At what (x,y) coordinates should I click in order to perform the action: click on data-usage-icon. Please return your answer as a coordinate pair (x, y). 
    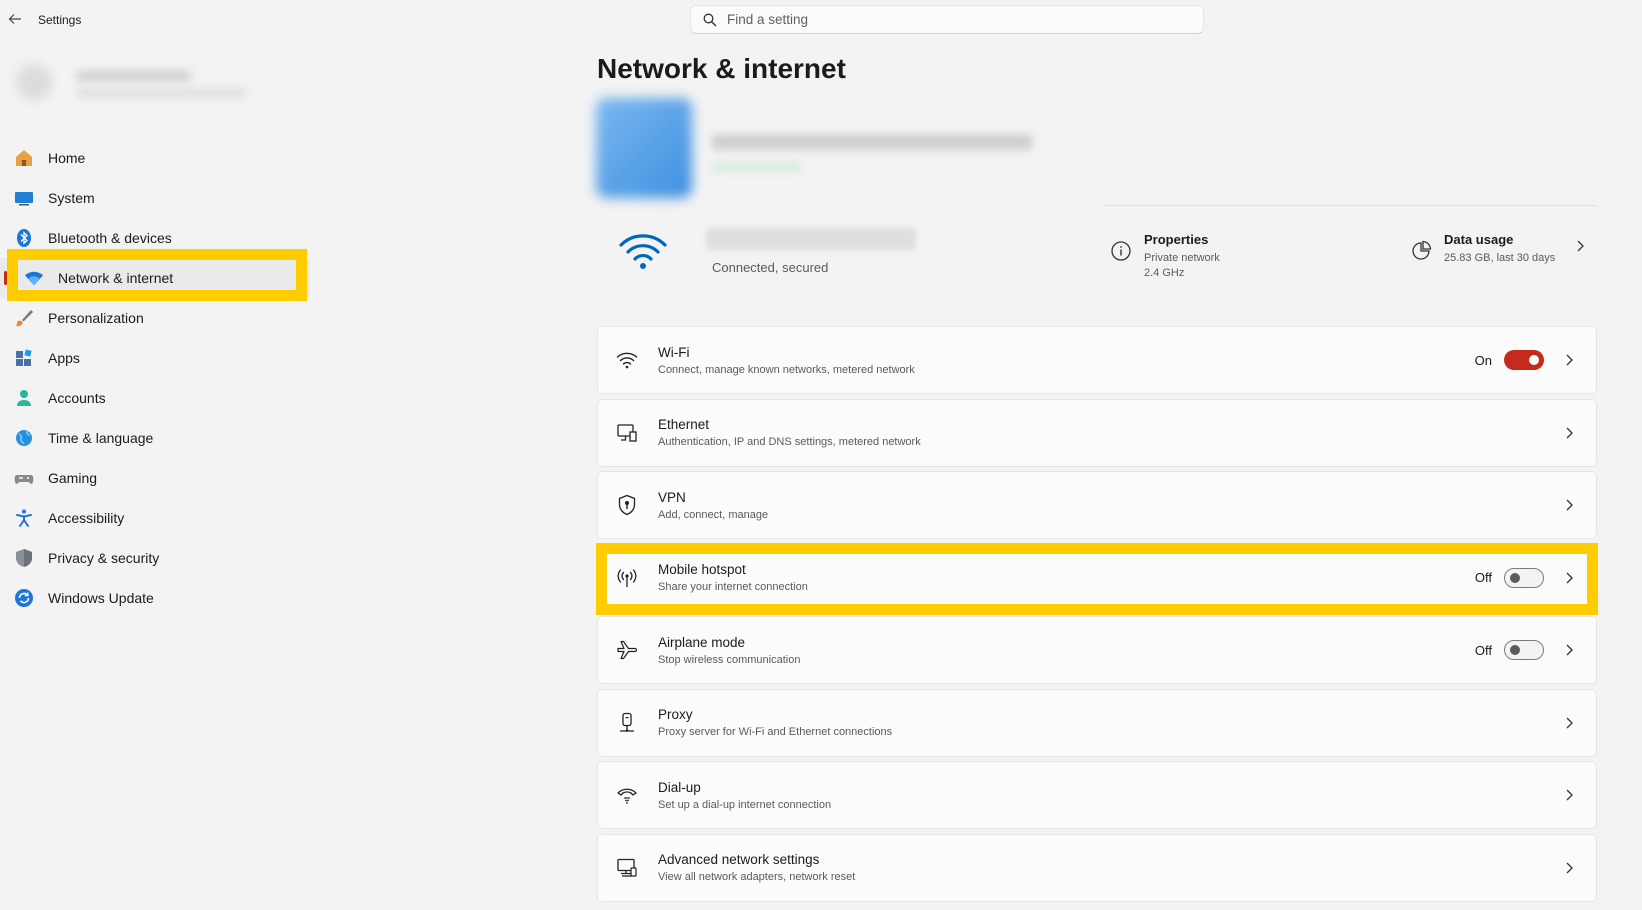
    Looking at the image, I should click on (1422, 250).